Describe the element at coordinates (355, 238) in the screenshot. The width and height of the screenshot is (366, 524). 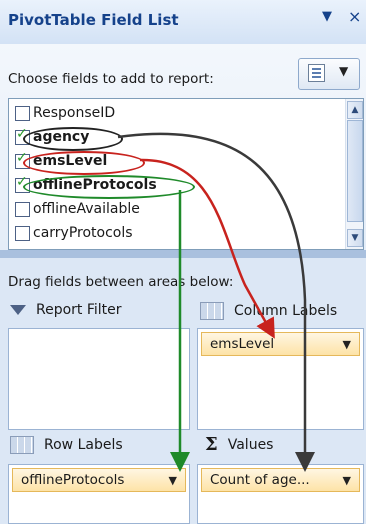
I see `scroll-down-icon: ▼` at that location.